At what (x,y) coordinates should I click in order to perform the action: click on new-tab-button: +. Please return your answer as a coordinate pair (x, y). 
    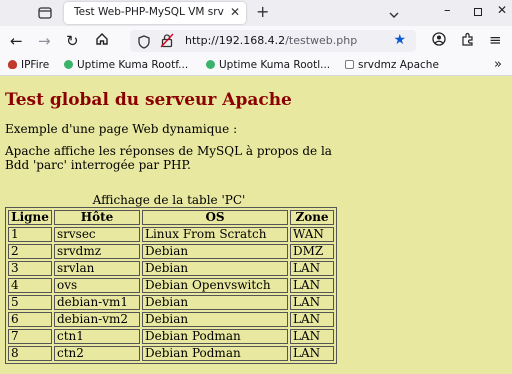
    Looking at the image, I should click on (262, 11).